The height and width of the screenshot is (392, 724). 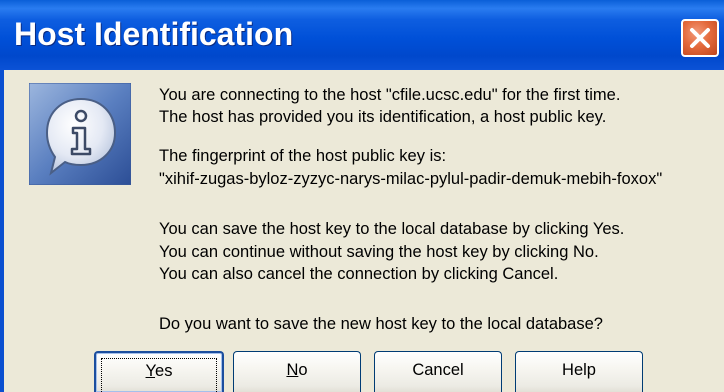 What do you see at coordinates (2, 231) in the screenshot?
I see `window-border-left` at bounding box center [2, 231].